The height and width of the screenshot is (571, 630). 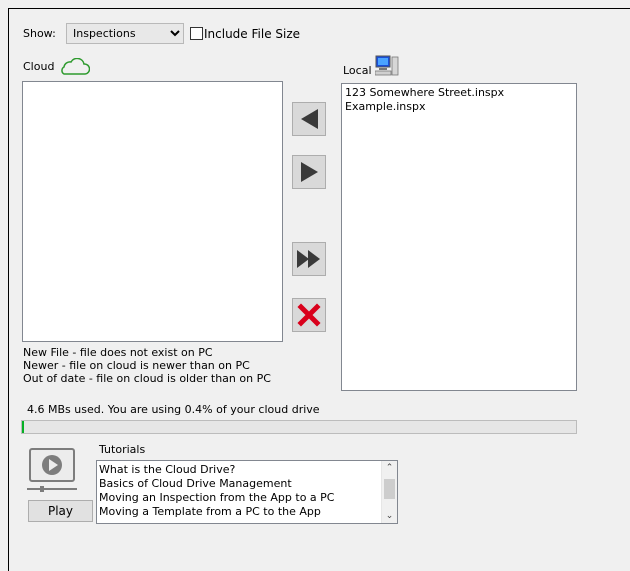 What do you see at coordinates (252, 34) in the screenshot?
I see `include-file-size-label: Include File Size` at bounding box center [252, 34].